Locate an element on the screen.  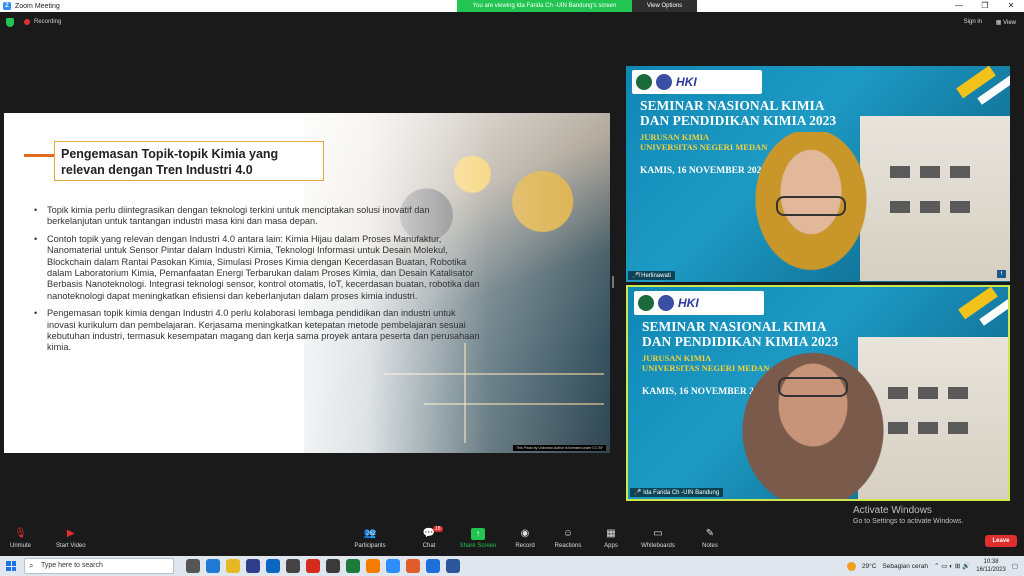
start-video-button: ▶ Start Video is located at coordinates (71, 538).